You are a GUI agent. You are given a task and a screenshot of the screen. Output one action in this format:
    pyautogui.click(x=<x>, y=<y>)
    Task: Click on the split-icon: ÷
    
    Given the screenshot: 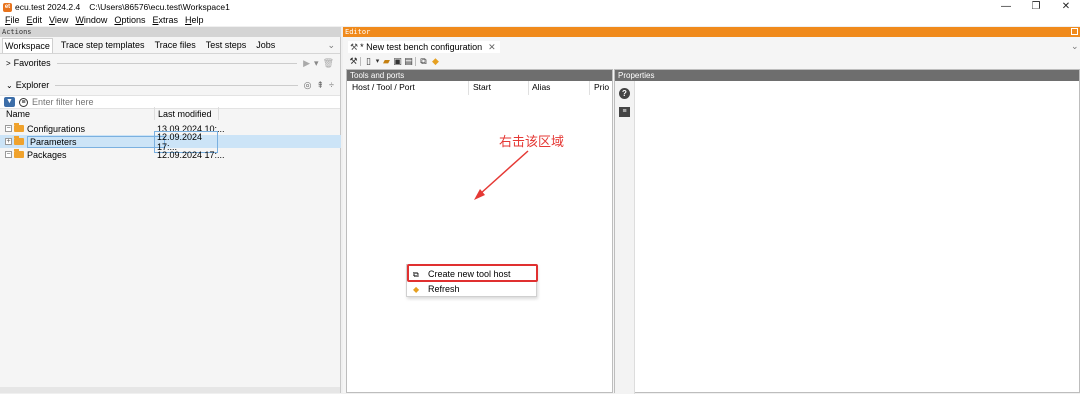 What is the action you would take?
    pyautogui.click(x=331, y=85)
    